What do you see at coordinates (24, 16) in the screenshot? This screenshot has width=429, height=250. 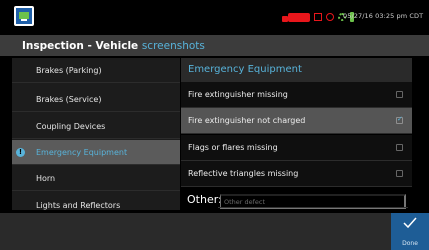 I see `app-icon` at bounding box center [24, 16].